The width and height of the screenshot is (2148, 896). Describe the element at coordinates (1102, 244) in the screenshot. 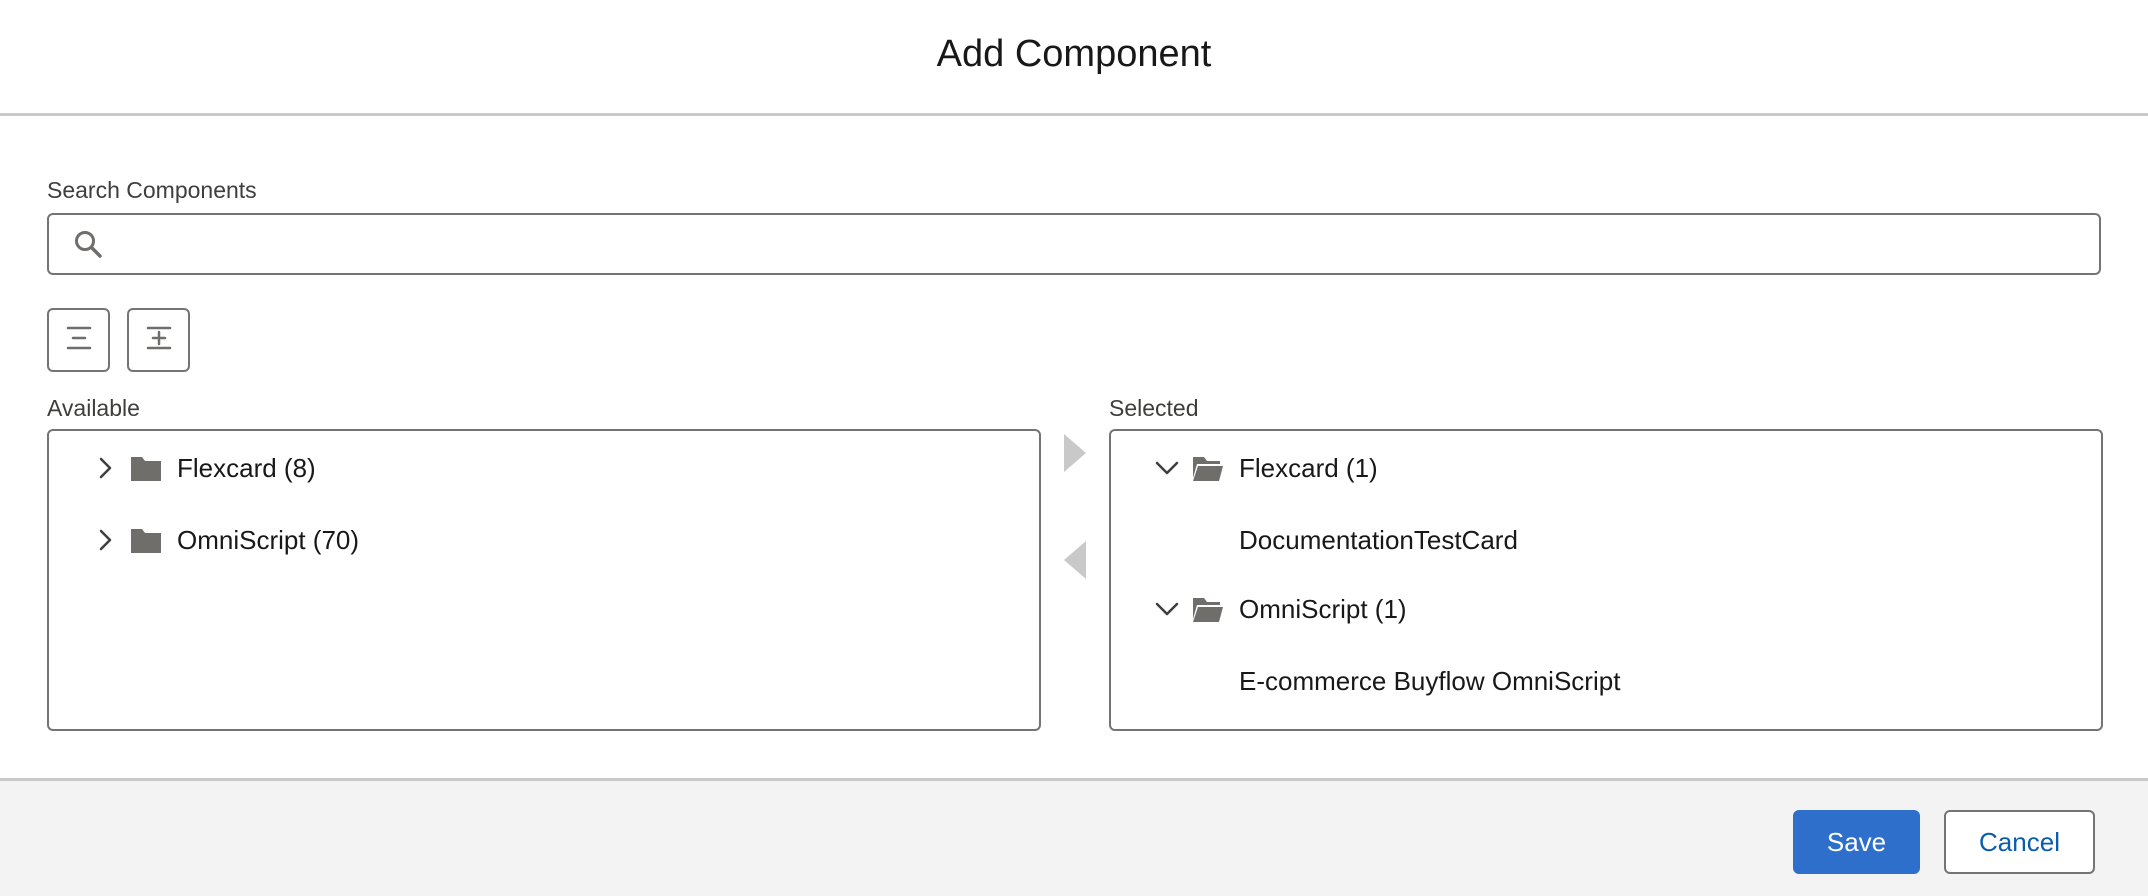

I see `search-input` at that location.